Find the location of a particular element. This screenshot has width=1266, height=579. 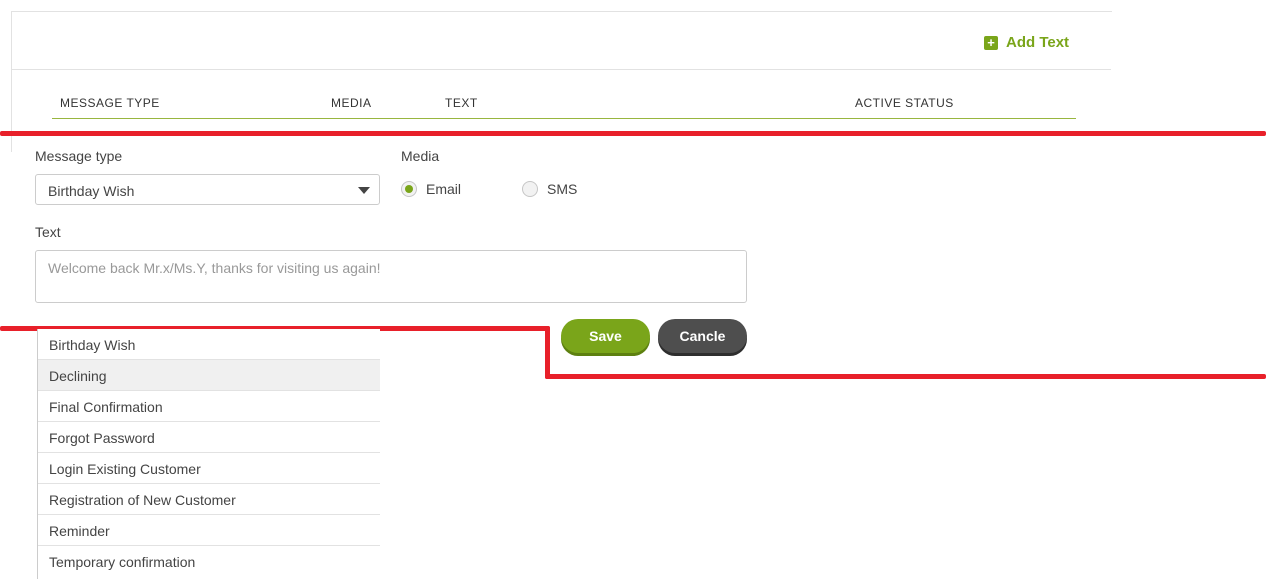

table-header: MESSAGE TYPE MEDIA TEXT ACTIVE STATUS is located at coordinates (564, 106).